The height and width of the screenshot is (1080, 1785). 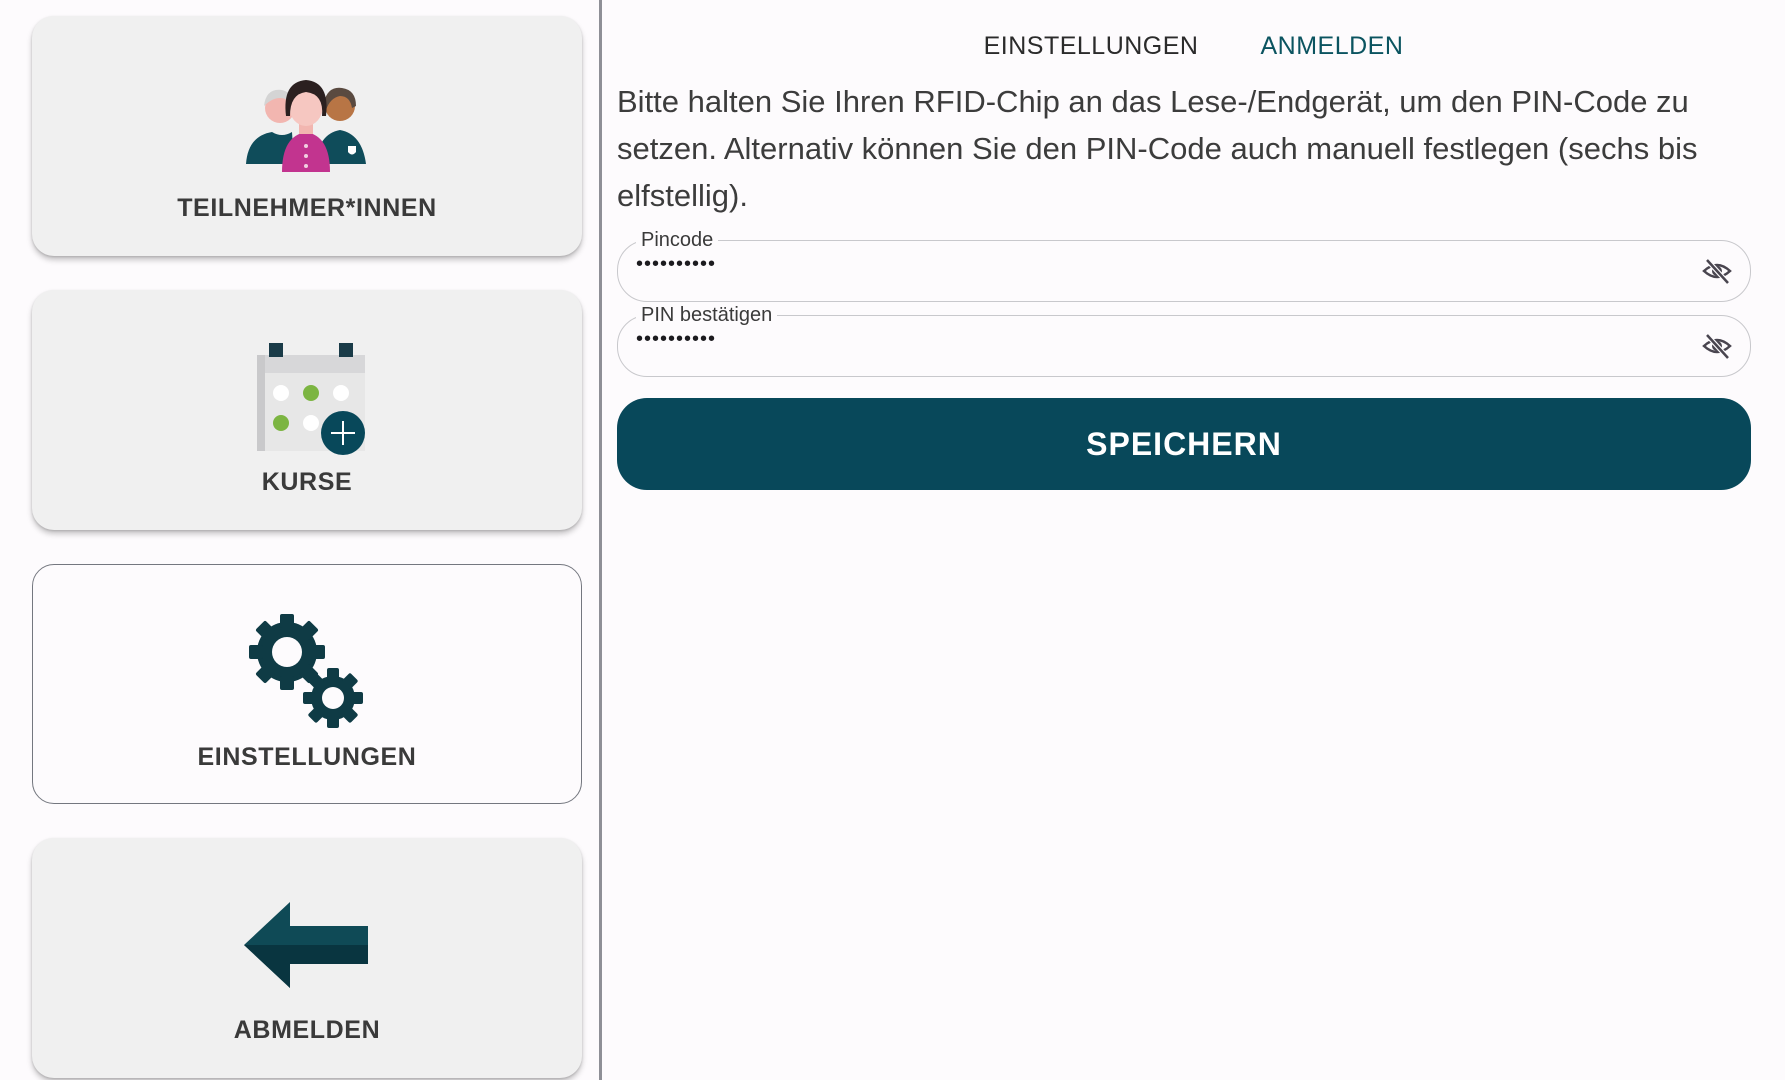 What do you see at coordinates (307, 123) in the screenshot?
I see `participants-icon` at bounding box center [307, 123].